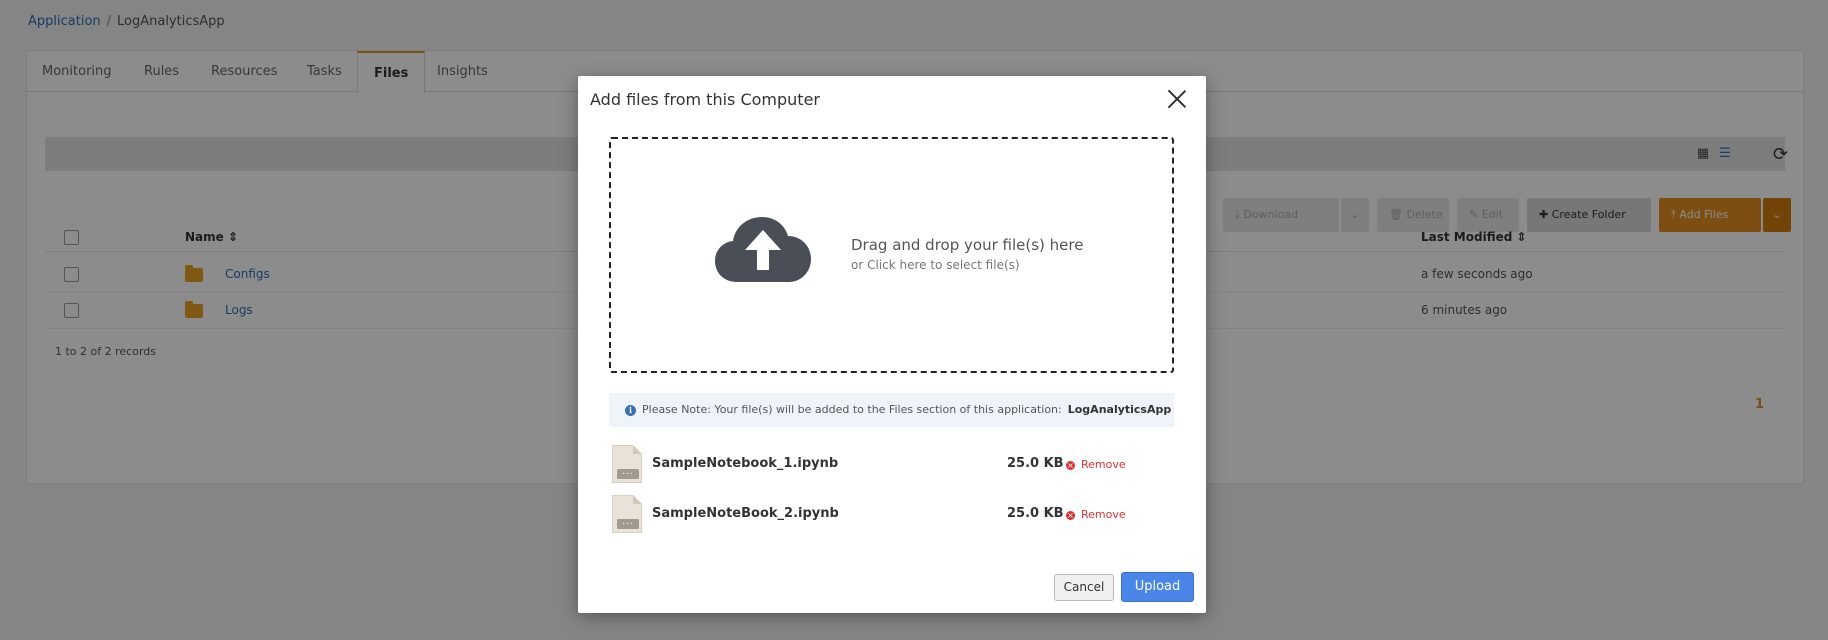  Describe the element at coordinates (763, 249) in the screenshot. I see `cloud-upload-icon` at that location.